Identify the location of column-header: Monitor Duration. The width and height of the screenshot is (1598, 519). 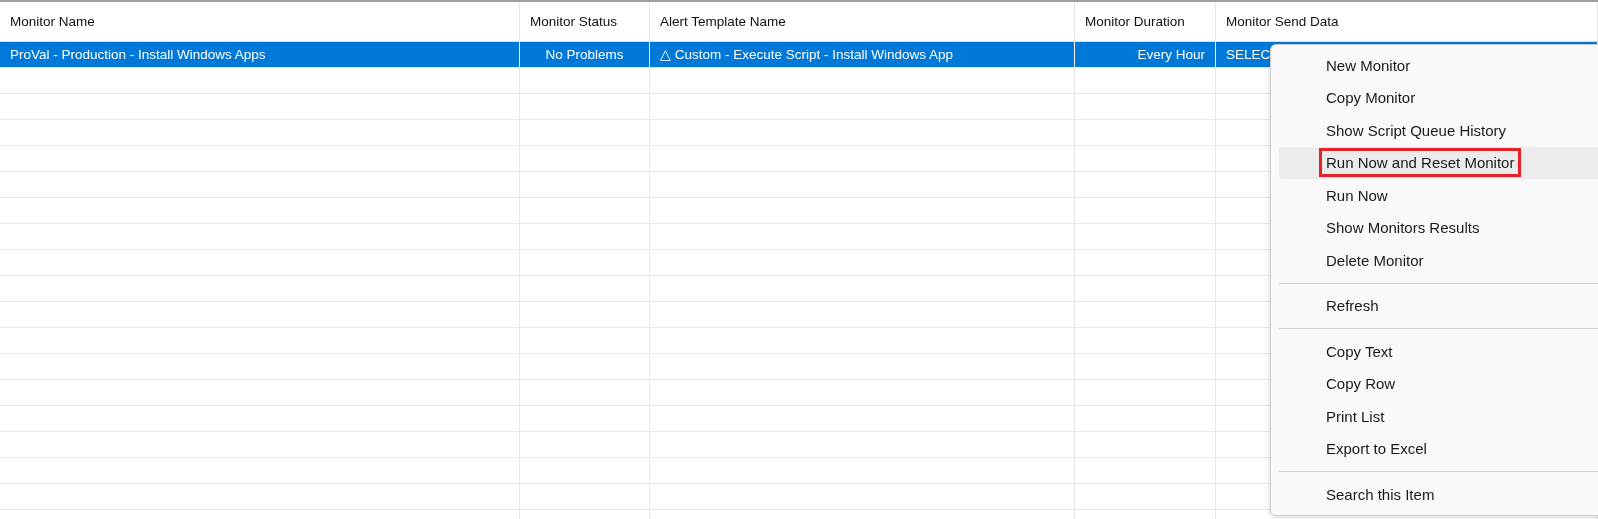
(1145, 21).